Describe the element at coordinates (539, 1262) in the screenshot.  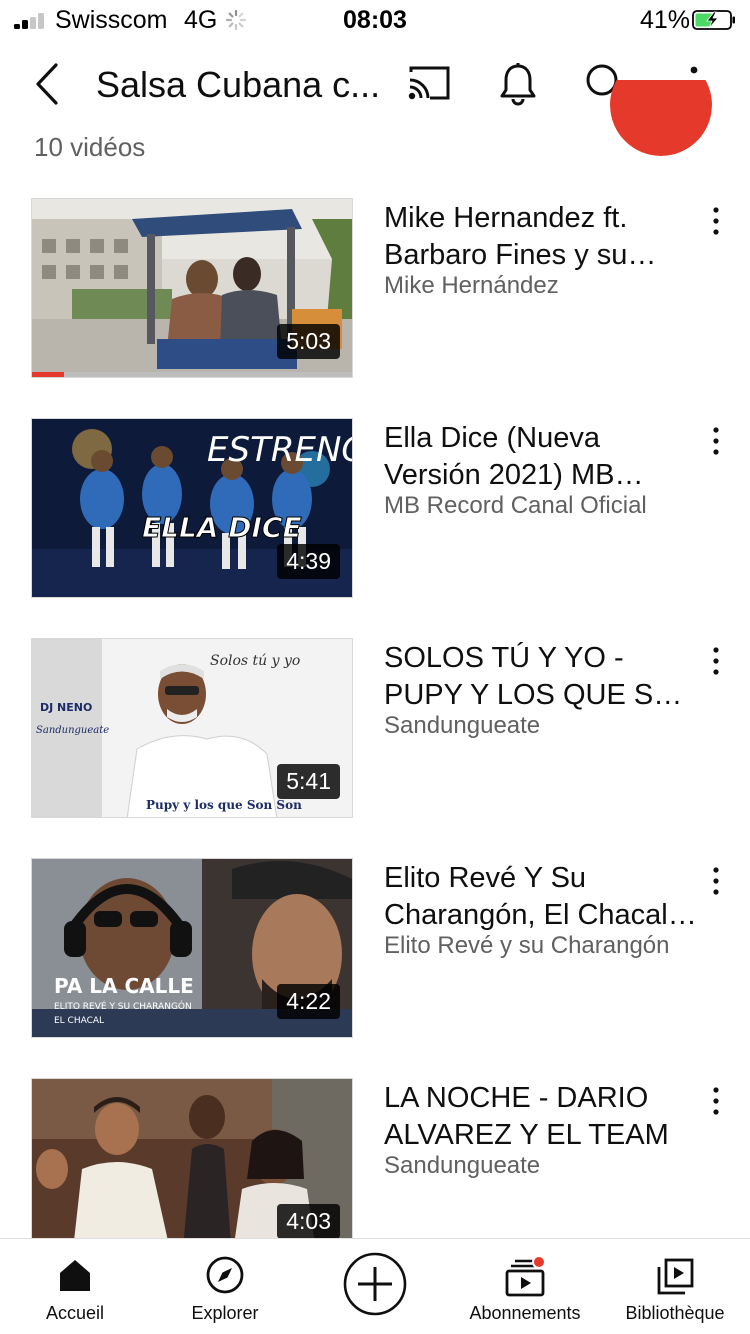
I see `new-content-dot` at that location.